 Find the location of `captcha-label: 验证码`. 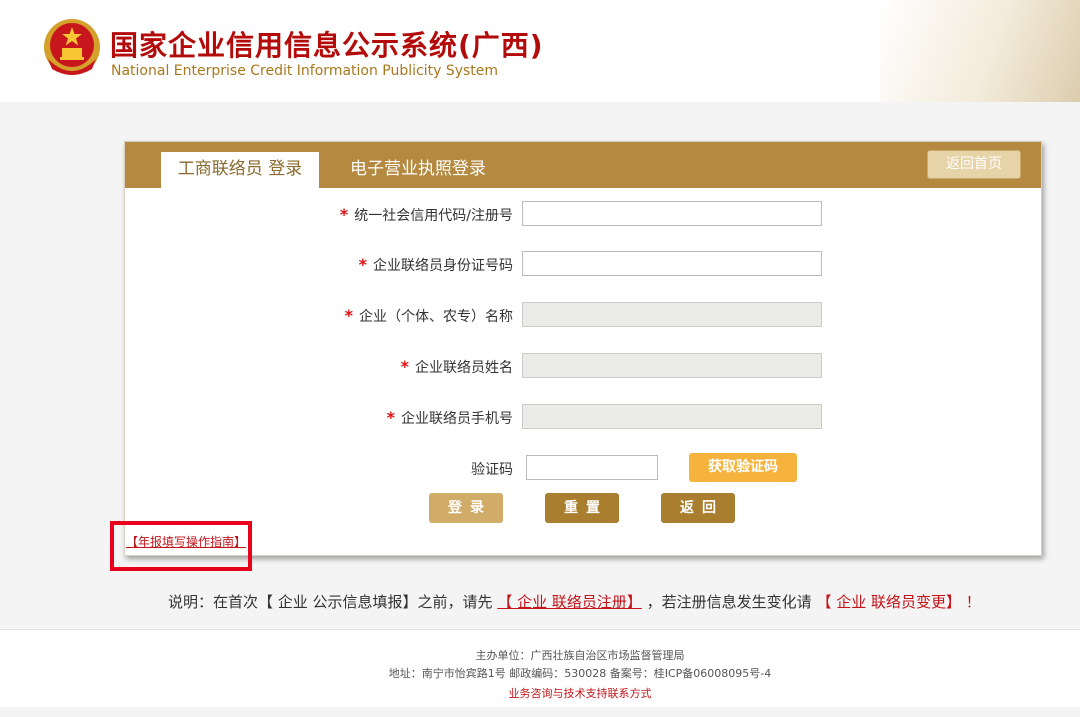

captcha-label: 验证码 is located at coordinates (492, 470).